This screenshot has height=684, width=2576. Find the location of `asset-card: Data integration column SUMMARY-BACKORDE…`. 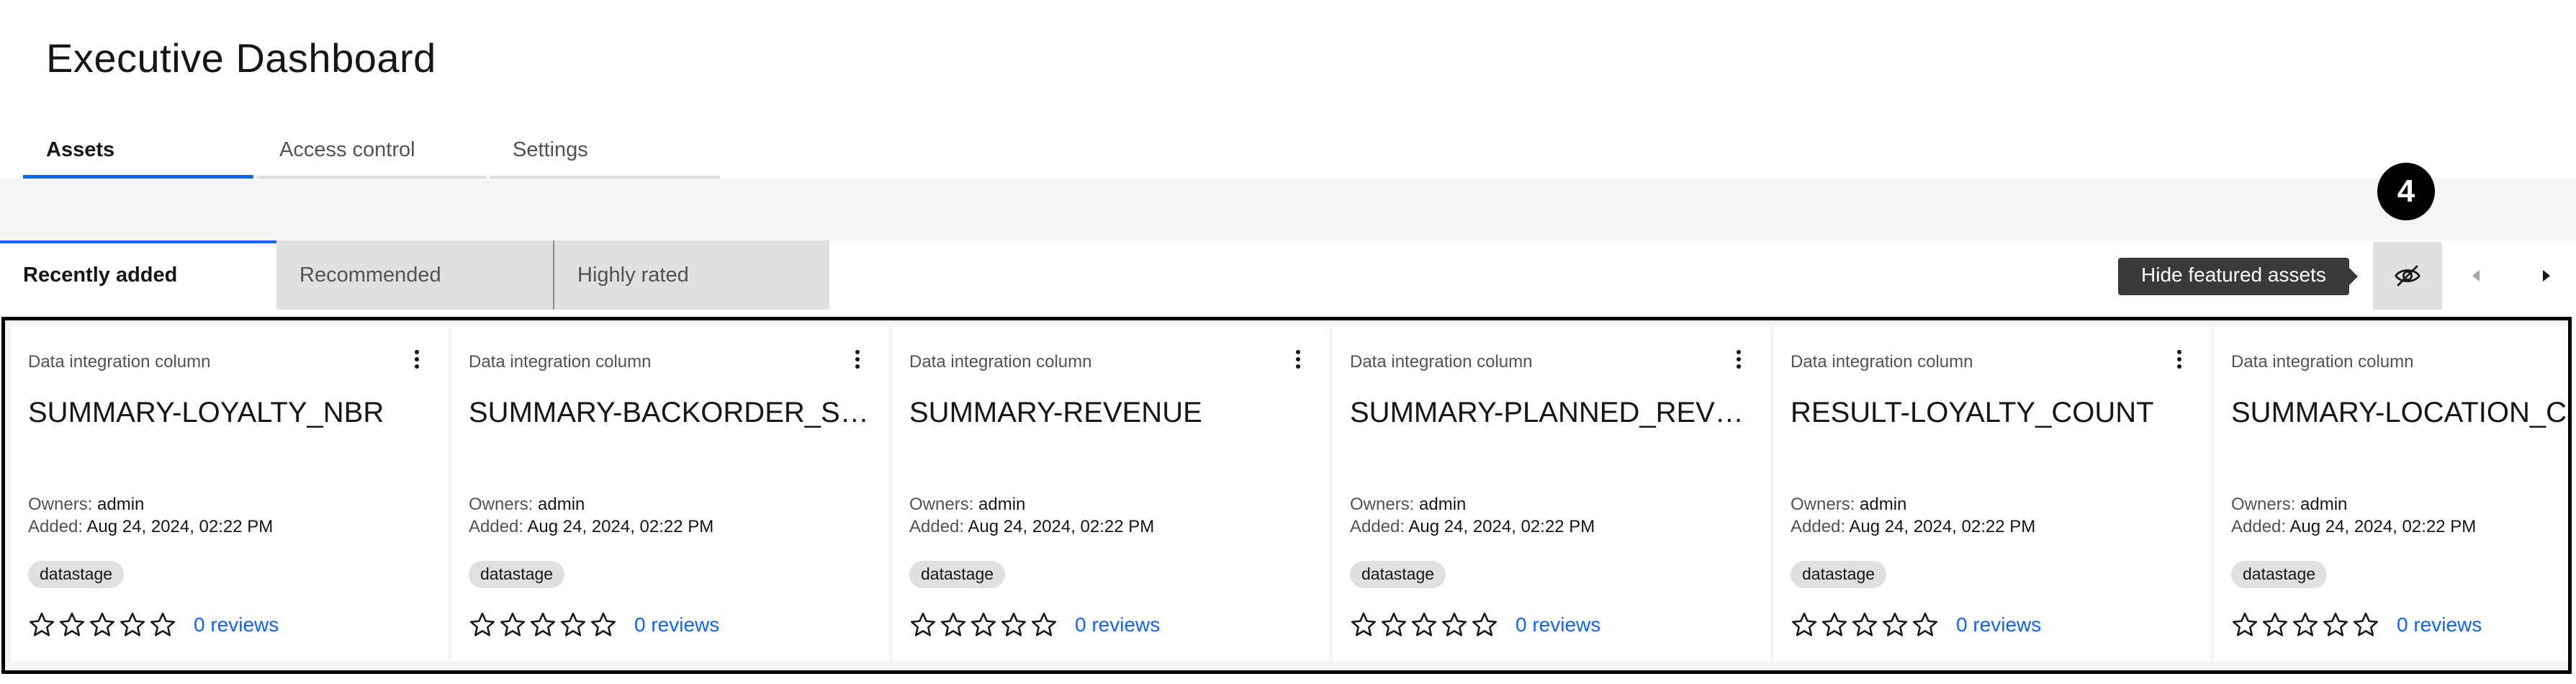

asset-card: Data integration column SUMMARY-BACKORDE… is located at coordinates (670, 494).